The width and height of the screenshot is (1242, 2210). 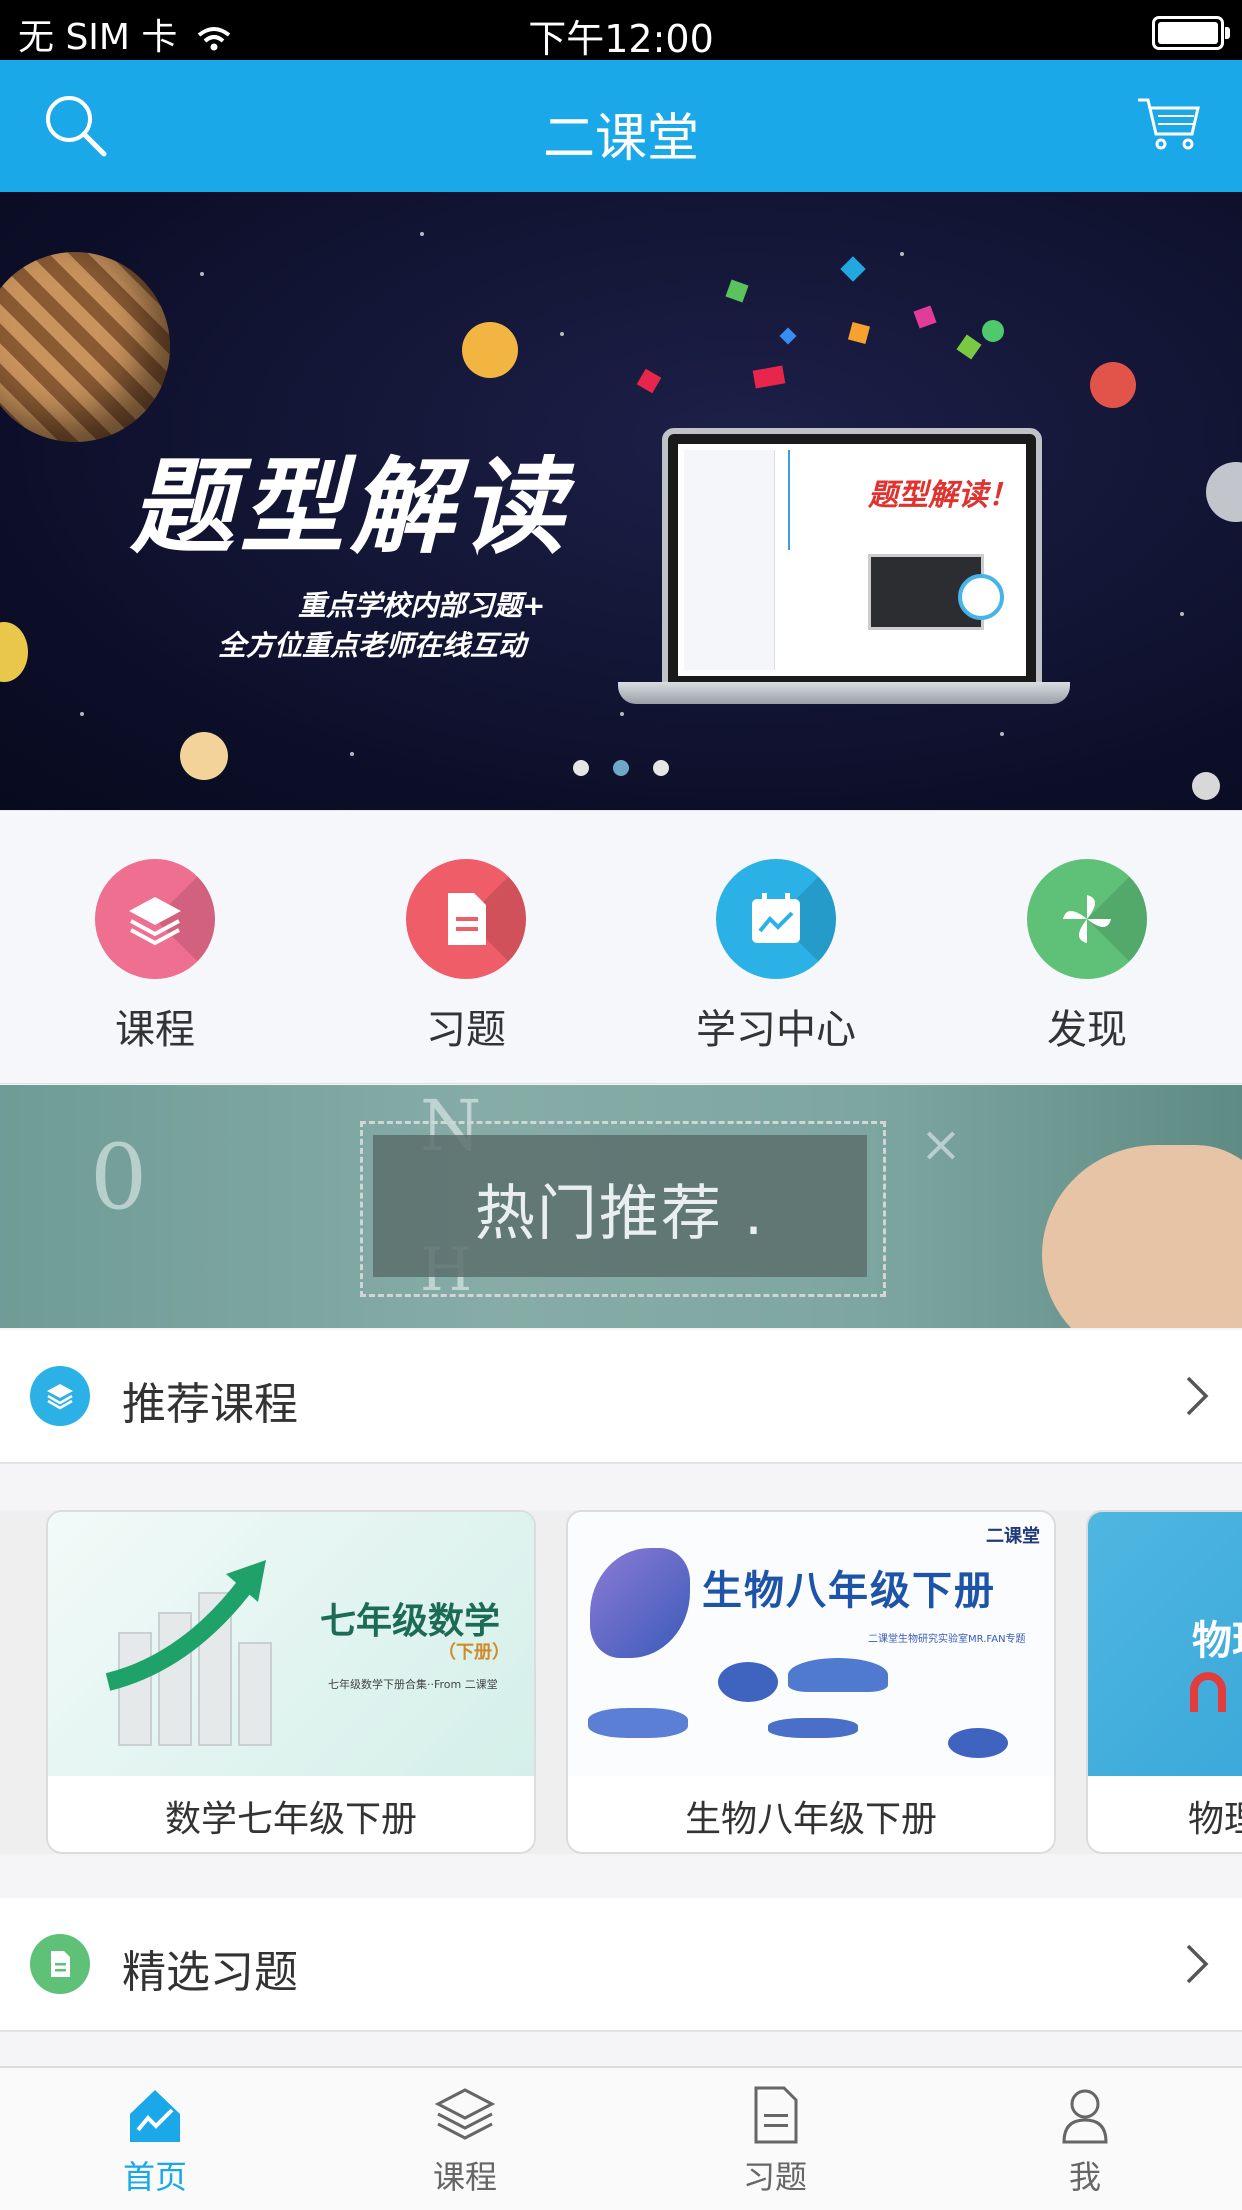 I want to click on status-bar: 无 SIM 卡 下午12:00, so click(x=621, y=30).